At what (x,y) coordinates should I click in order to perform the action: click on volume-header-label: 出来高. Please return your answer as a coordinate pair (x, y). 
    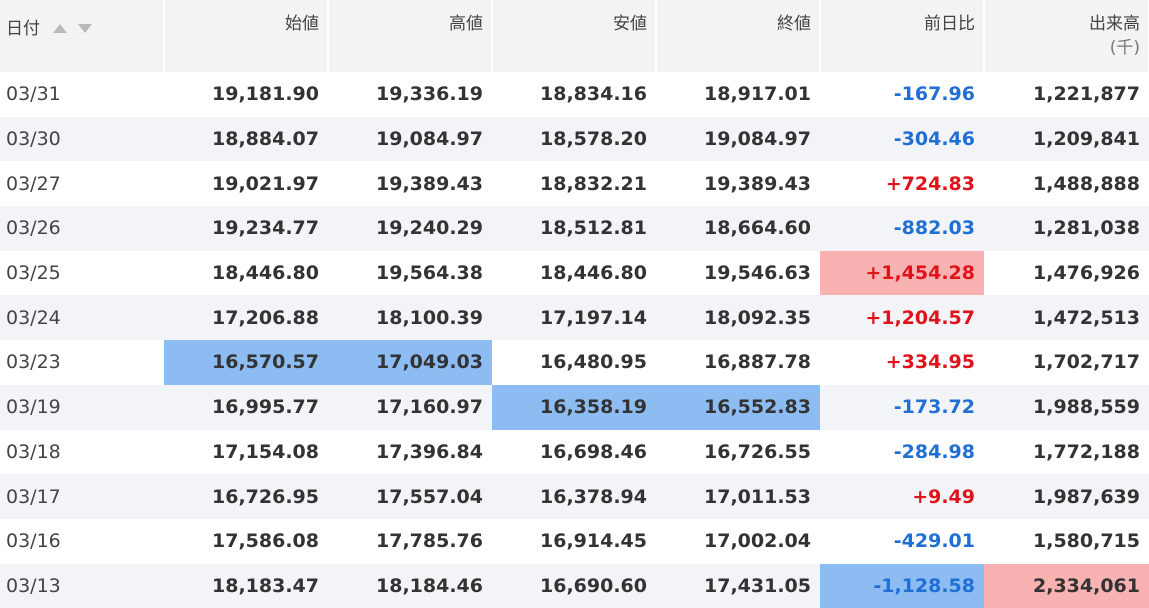
    Looking at the image, I should click on (1114, 24).